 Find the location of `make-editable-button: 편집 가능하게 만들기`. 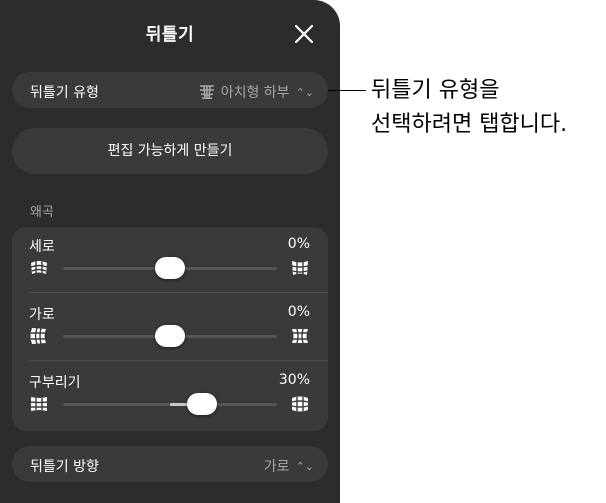

make-editable-button: 편집 가능하게 만들기 is located at coordinates (170, 151).